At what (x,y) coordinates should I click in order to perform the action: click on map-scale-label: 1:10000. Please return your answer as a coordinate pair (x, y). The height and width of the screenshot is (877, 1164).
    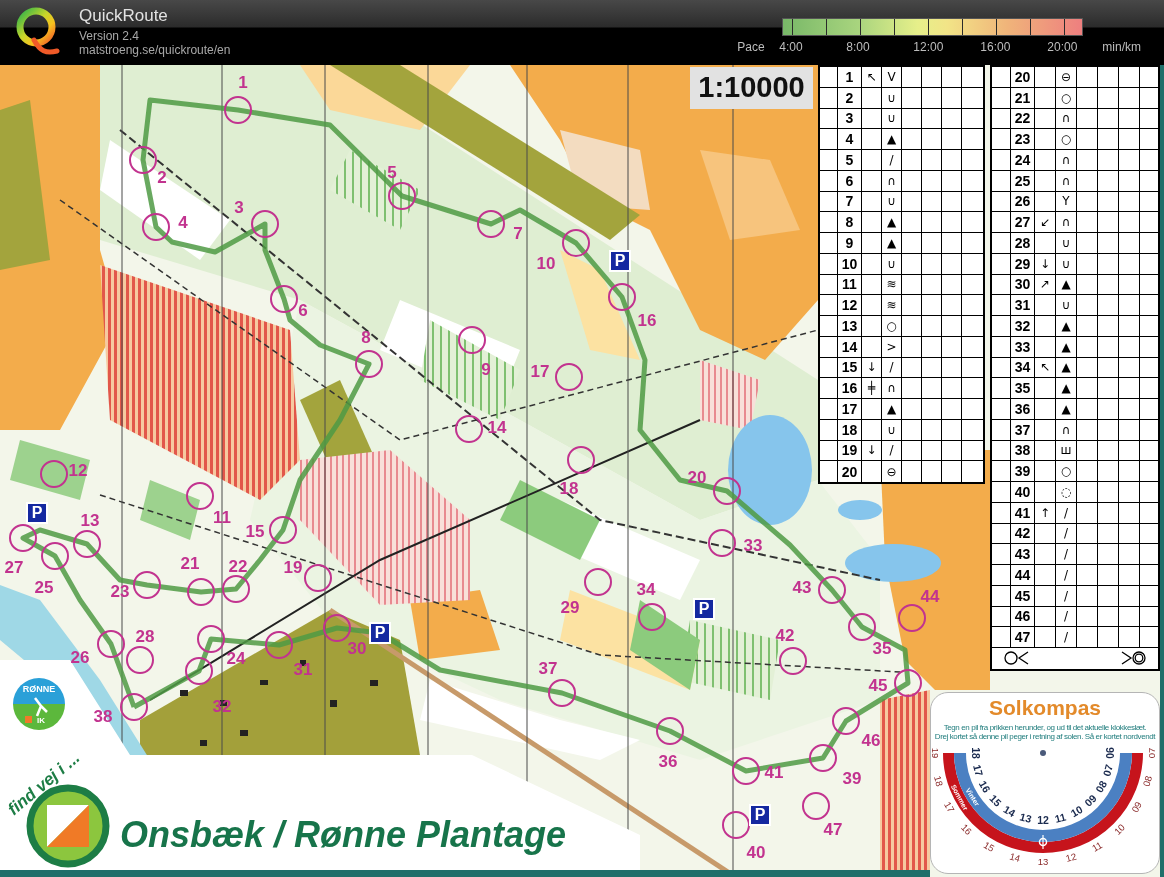
    Looking at the image, I should click on (751, 88).